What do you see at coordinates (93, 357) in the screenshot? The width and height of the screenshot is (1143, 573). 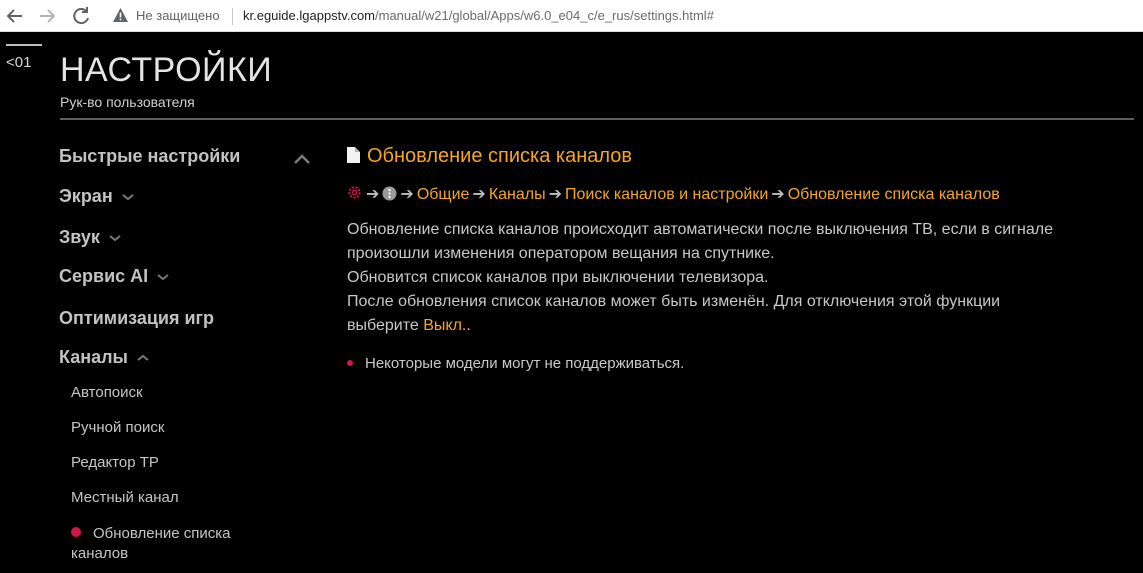 I see `sidebar-item-label: Каналы` at bounding box center [93, 357].